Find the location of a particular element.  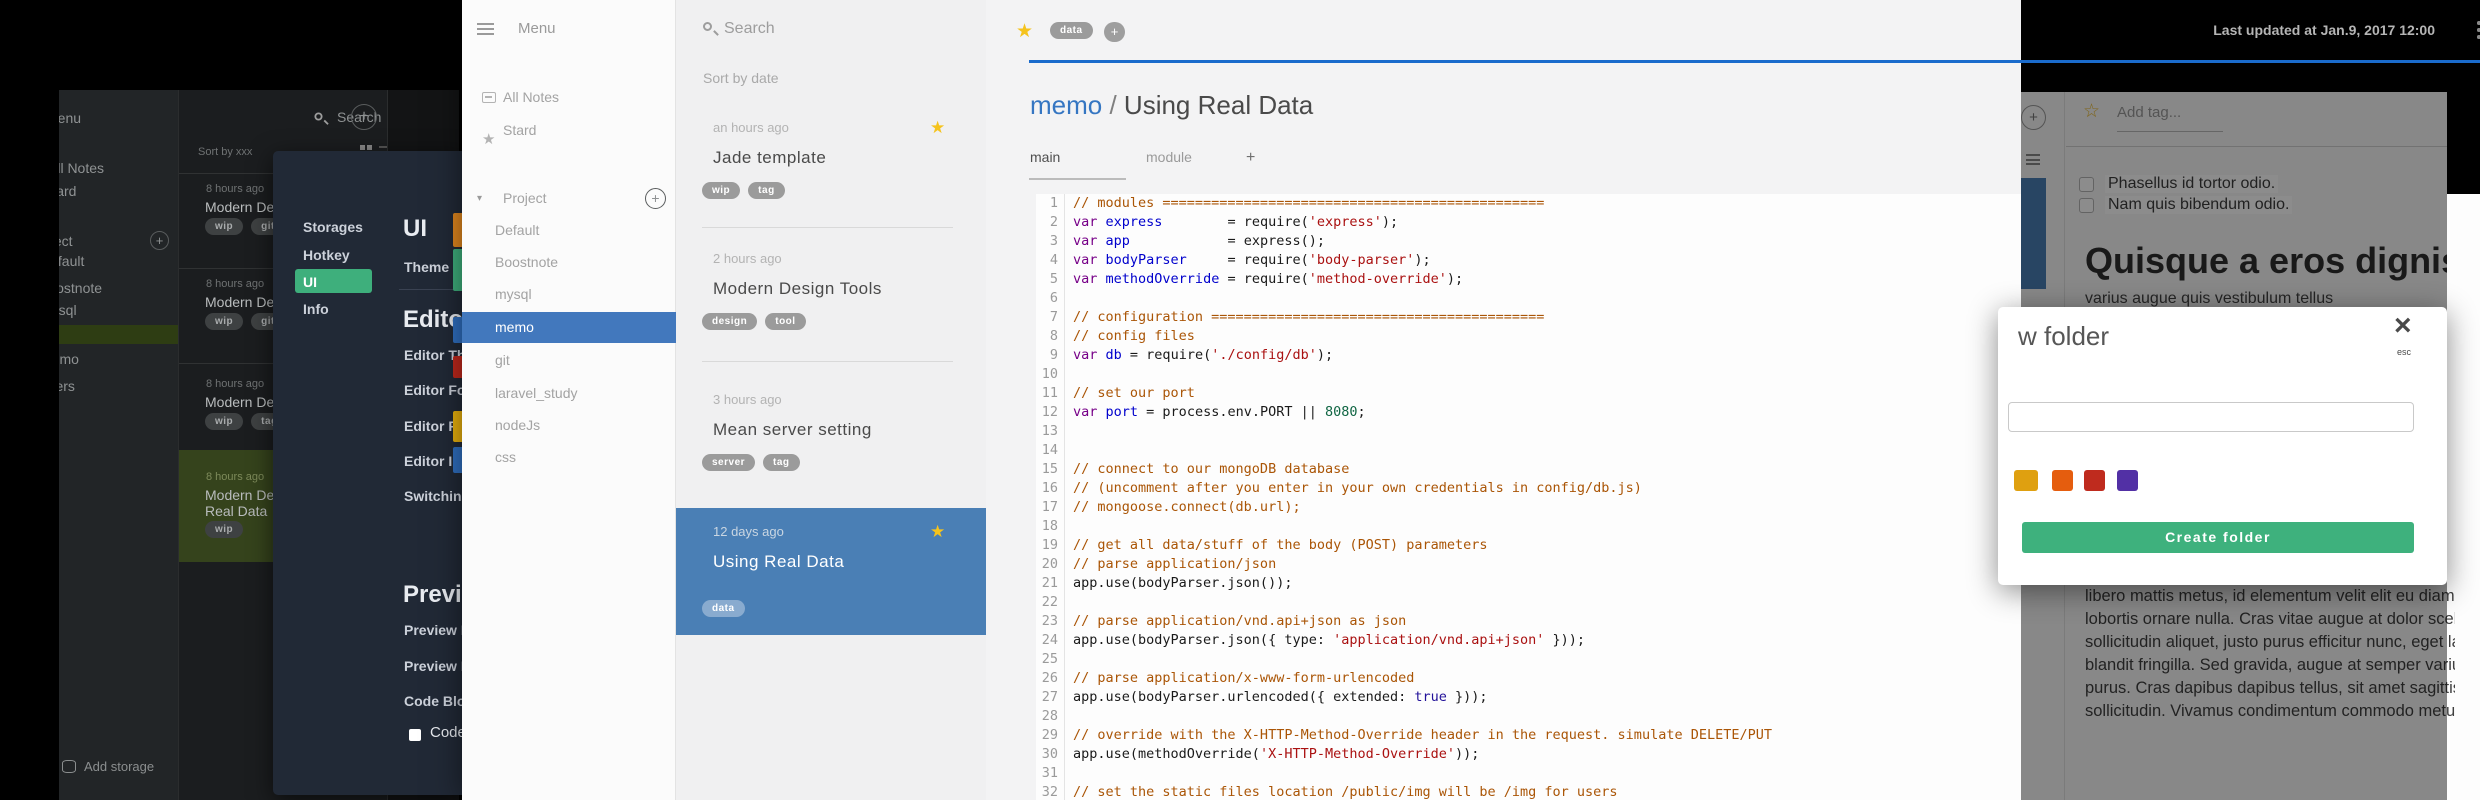

settings-row: Code Blo is located at coordinates (434, 701).